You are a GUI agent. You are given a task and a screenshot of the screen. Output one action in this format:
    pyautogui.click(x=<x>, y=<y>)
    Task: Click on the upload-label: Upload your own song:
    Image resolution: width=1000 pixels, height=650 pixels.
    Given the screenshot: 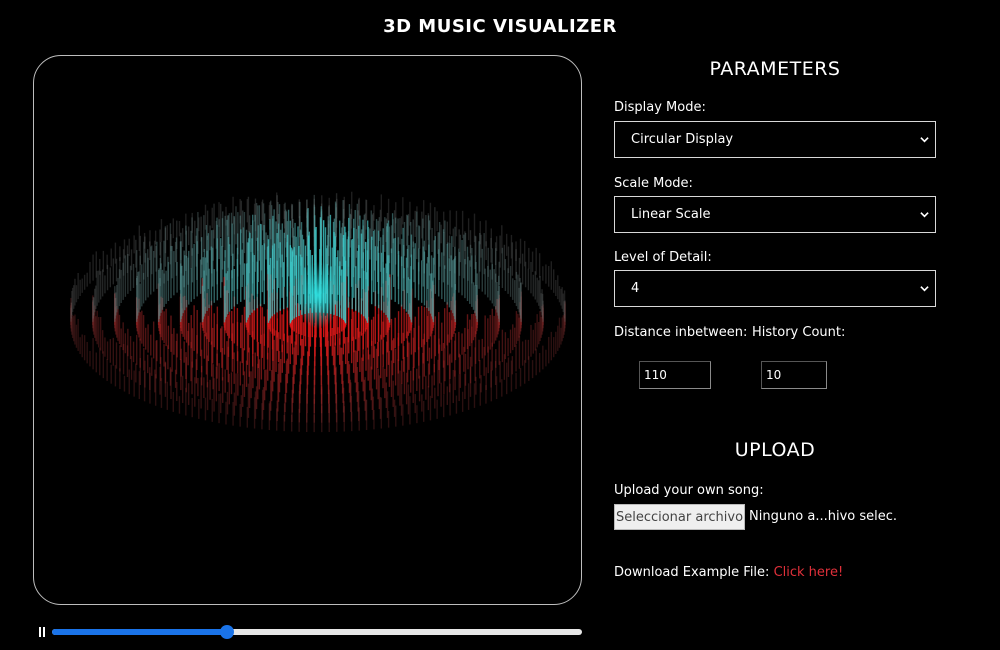 What is the action you would take?
    pyautogui.click(x=689, y=490)
    